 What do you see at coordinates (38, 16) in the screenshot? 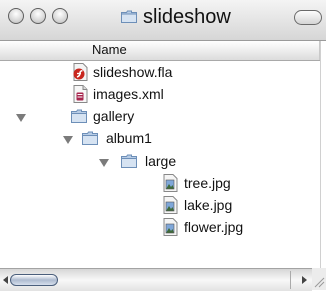
I see `minimize-button` at bounding box center [38, 16].